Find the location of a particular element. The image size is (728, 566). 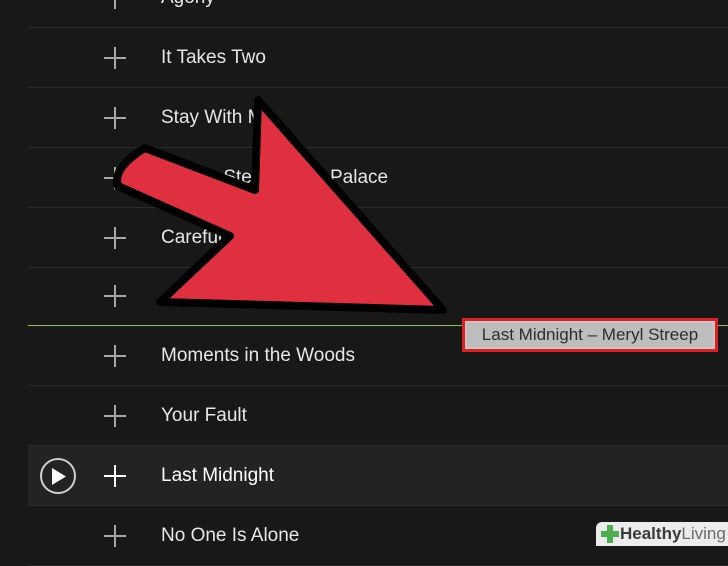

drag-tooltip-text: Last Midnight – Meryl Streep is located at coordinates (590, 335).